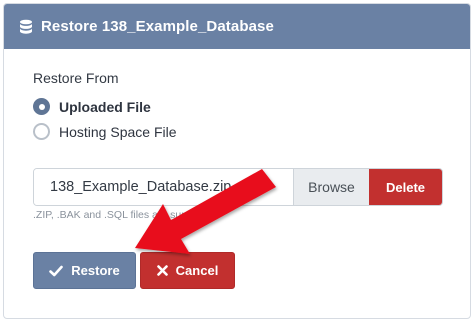  I want to click on file-input-group: 138_Example_Database.zip Browse Delete, so click(238, 187).